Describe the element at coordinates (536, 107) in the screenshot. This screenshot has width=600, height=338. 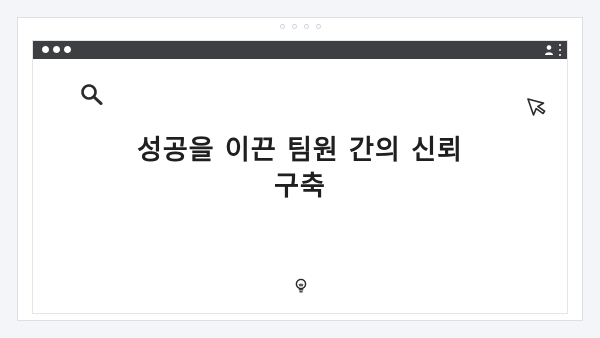
I see `cursor-pointer-icon` at that location.